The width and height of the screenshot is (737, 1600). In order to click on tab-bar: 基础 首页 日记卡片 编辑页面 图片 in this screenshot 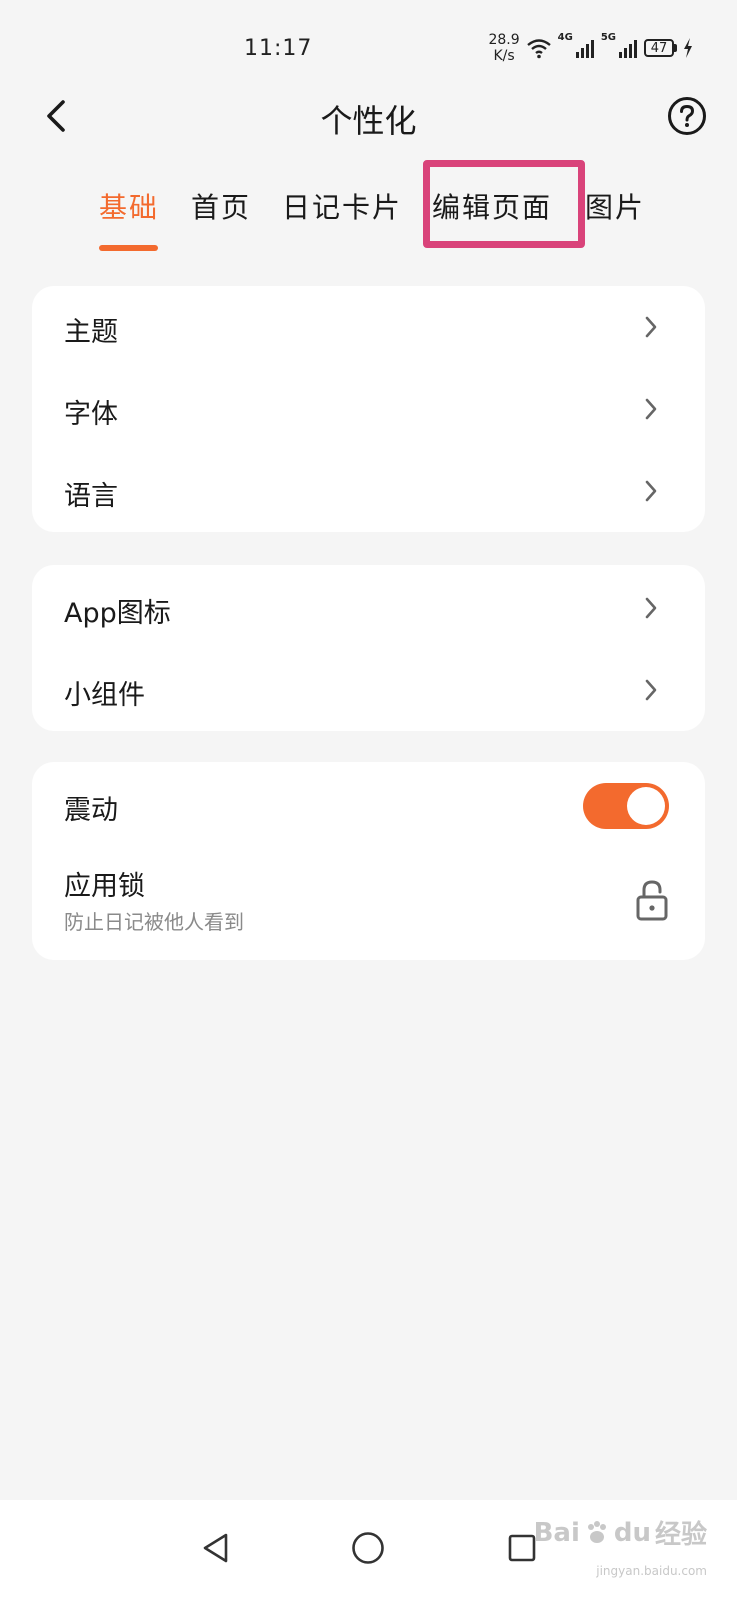, I will do `click(368, 216)`.